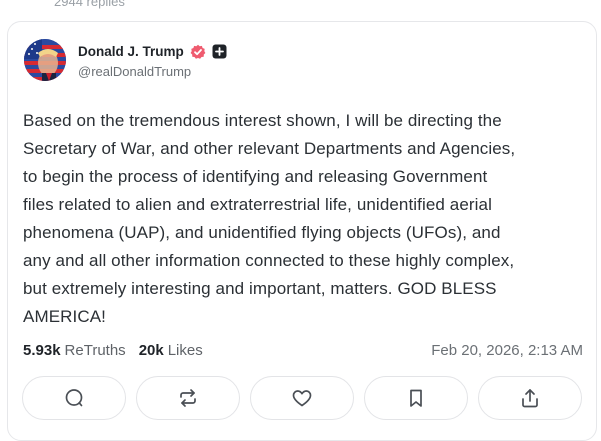 The height and width of the screenshot is (441, 601). I want to click on likes-count: 20k, so click(151, 350).